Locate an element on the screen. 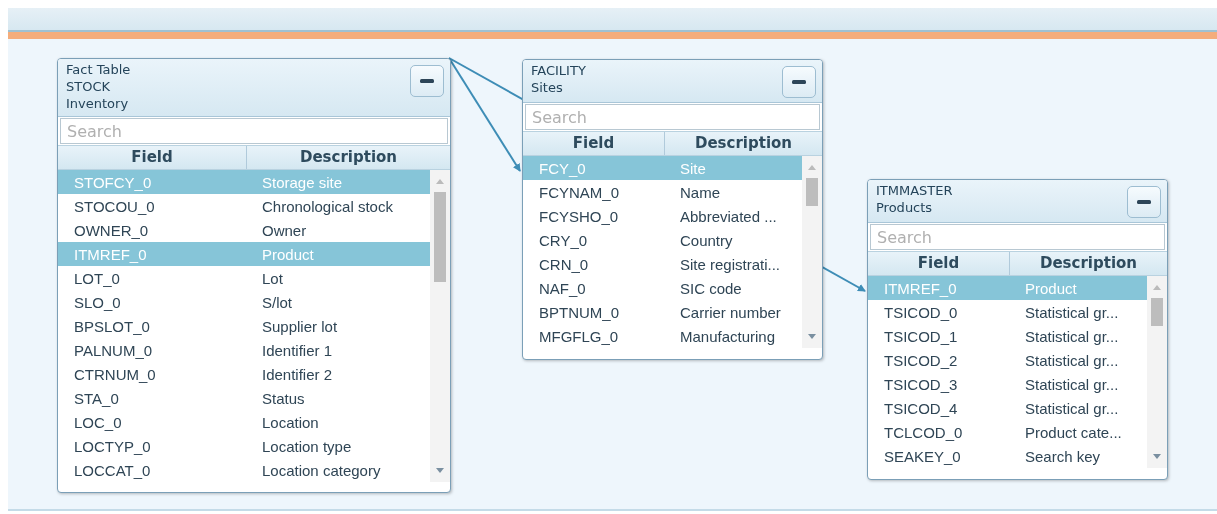 The height and width of the screenshot is (514, 1217). field-description: Lot is located at coordinates (272, 278).